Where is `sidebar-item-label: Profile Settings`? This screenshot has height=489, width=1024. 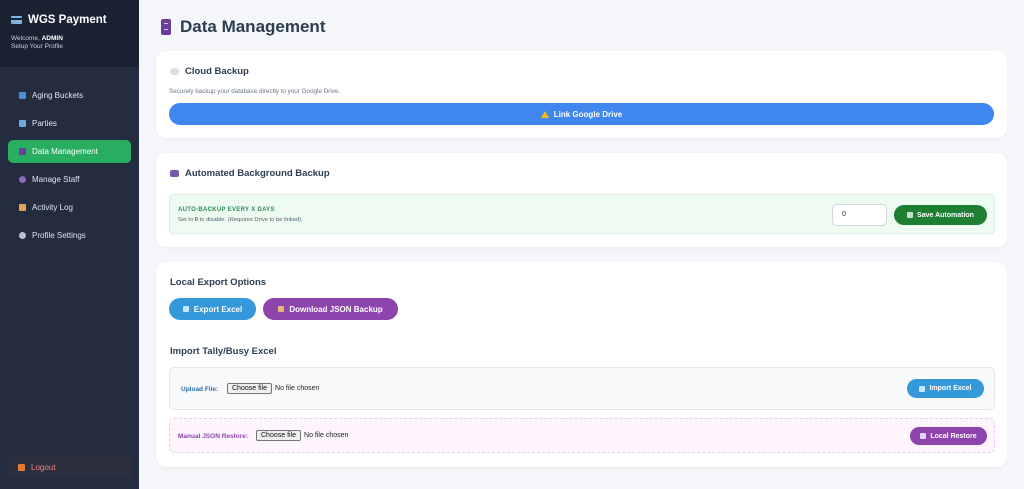 sidebar-item-label: Profile Settings is located at coordinates (59, 235).